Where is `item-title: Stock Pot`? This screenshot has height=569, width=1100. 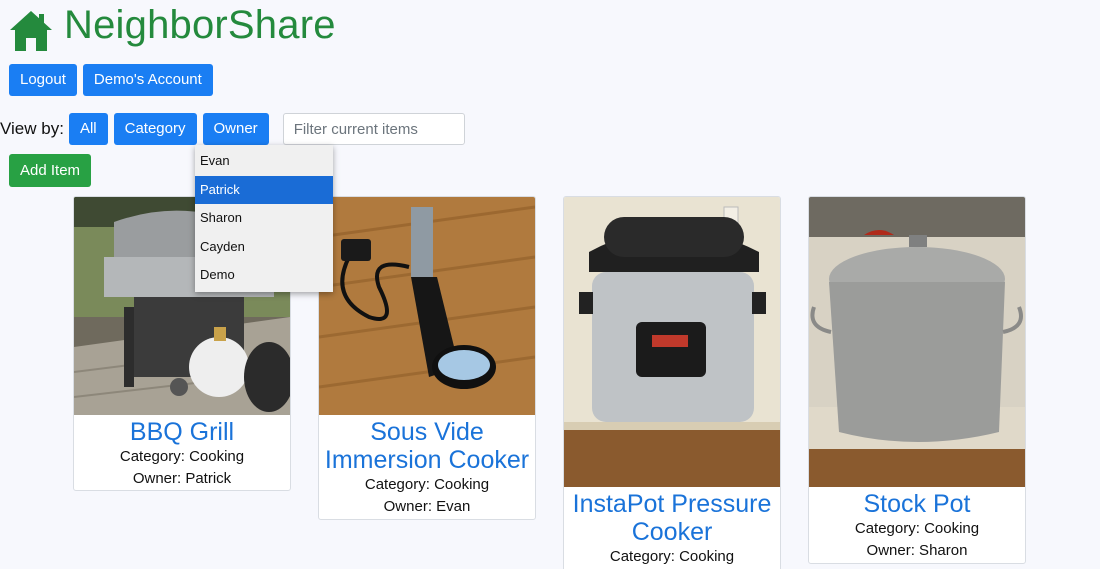 item-title: Stock Pot is located at coordinates (917, 504).